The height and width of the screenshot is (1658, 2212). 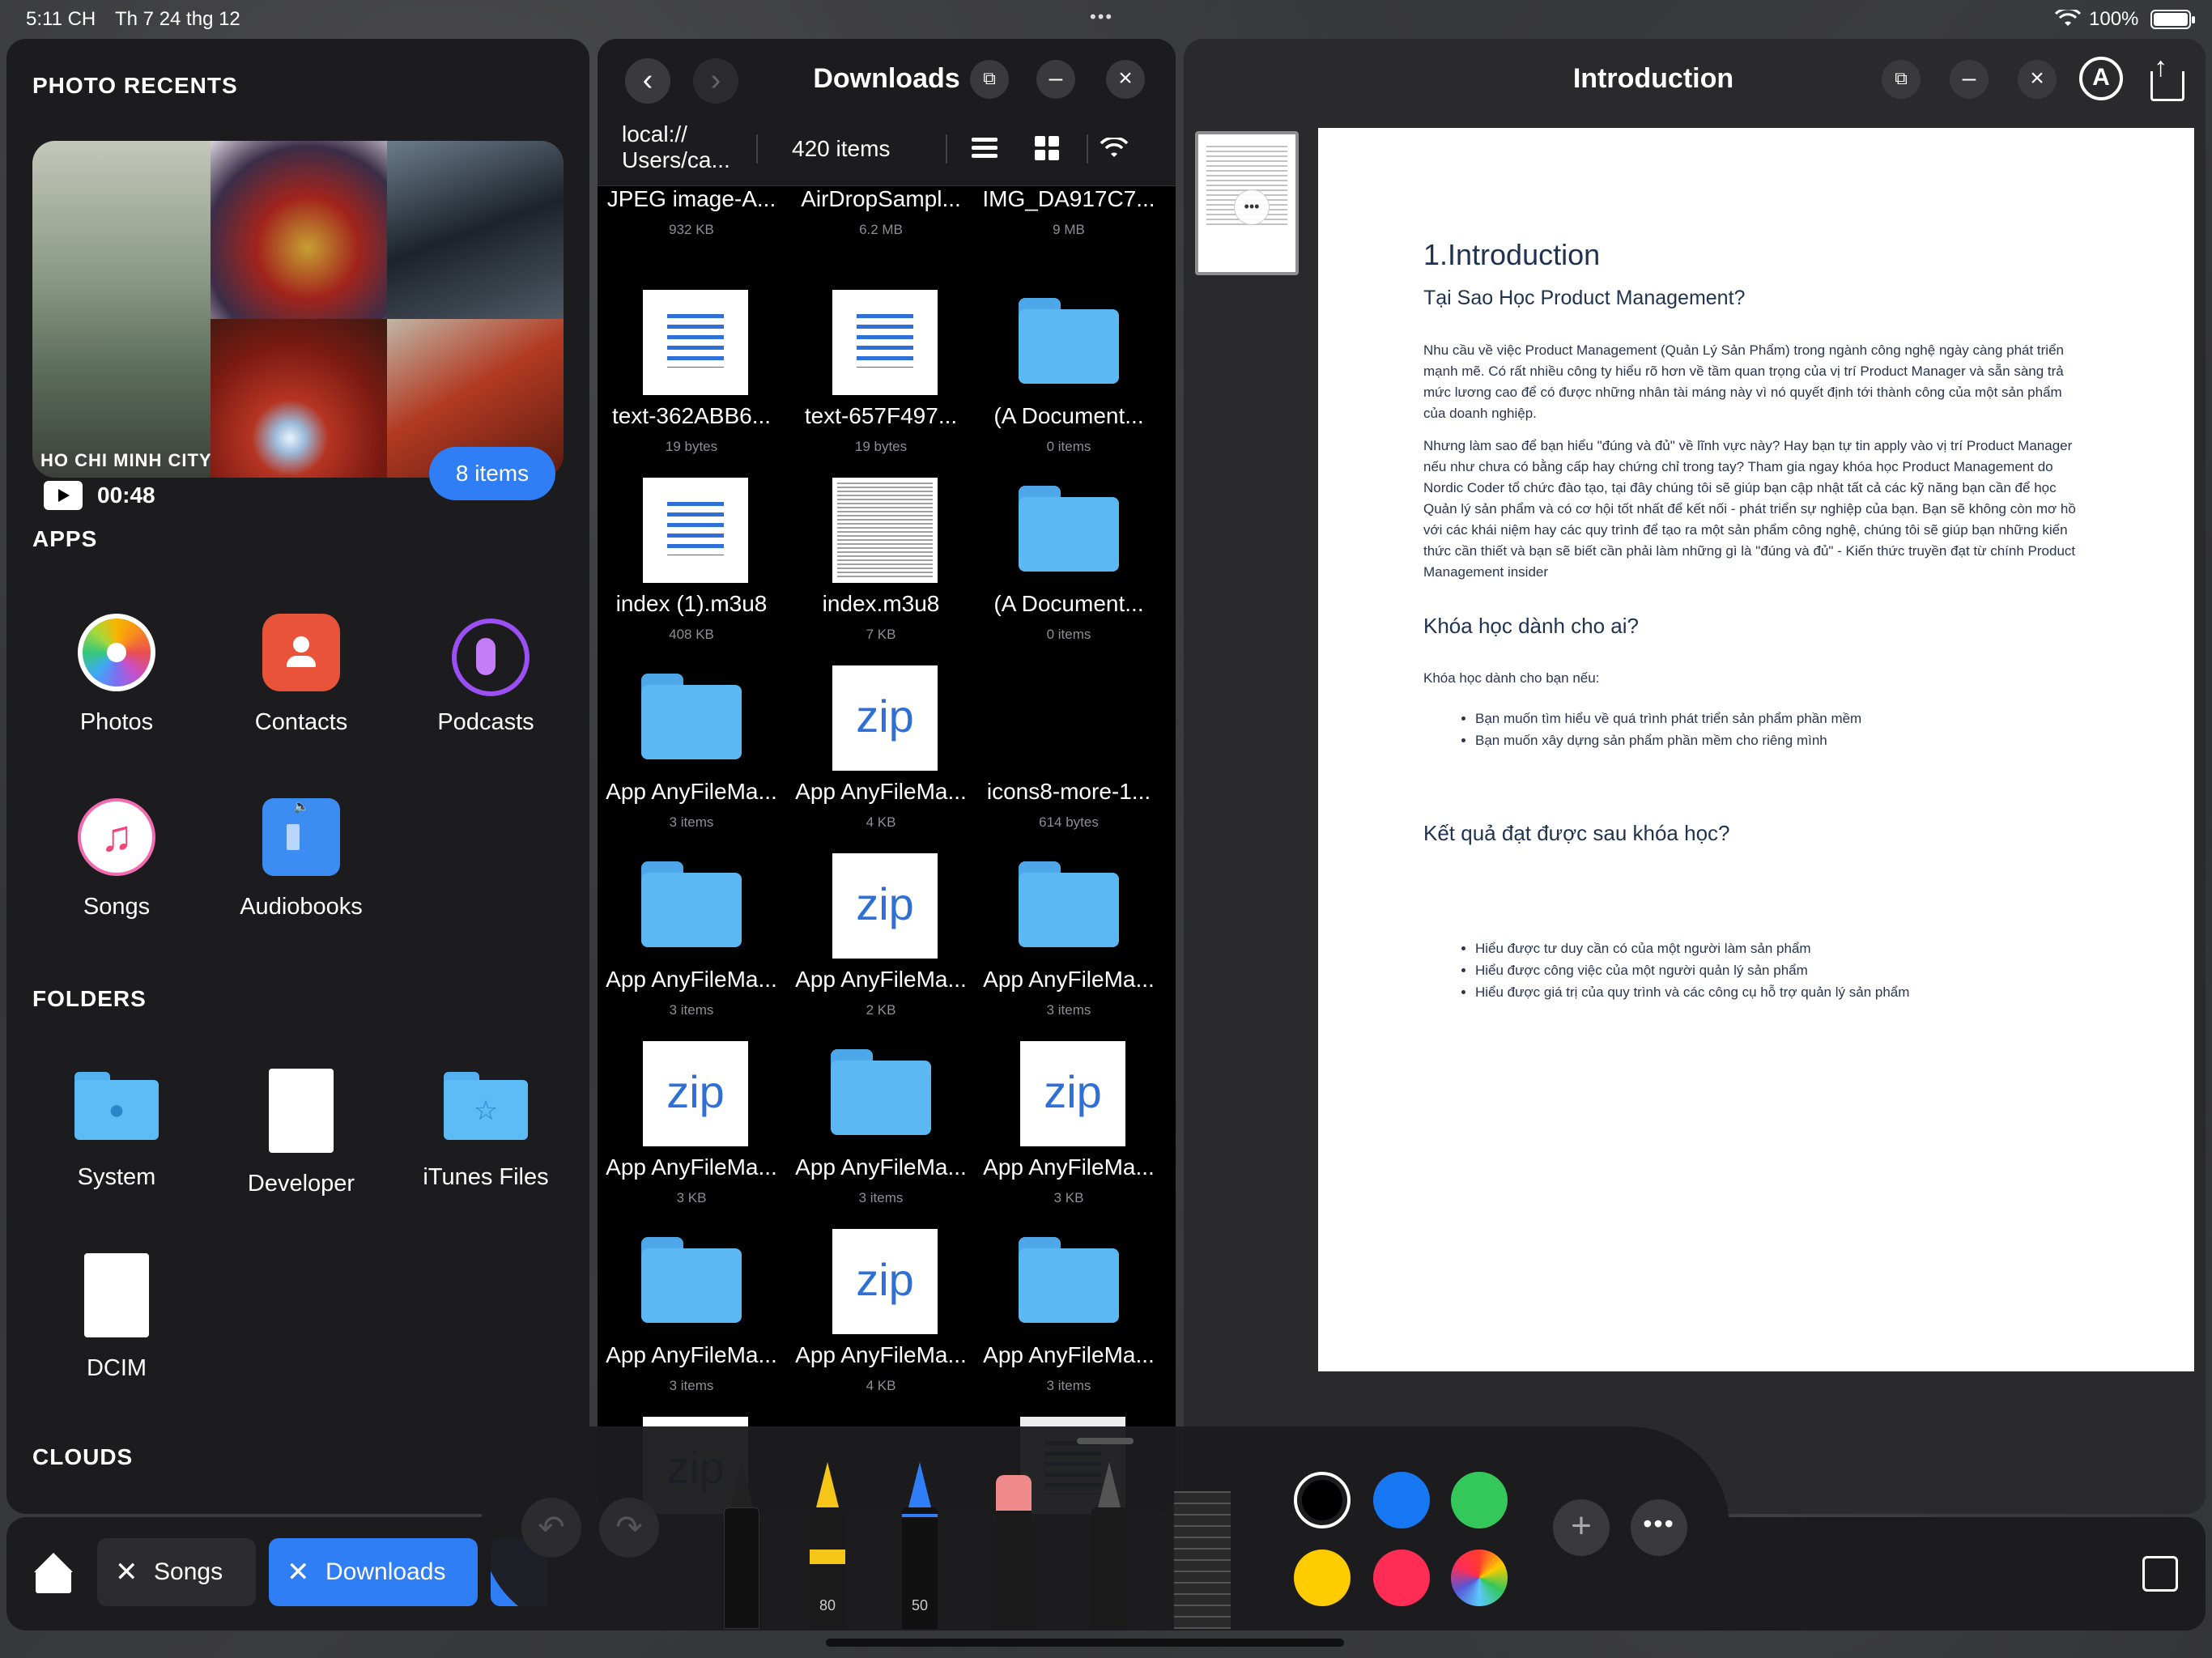 What do you see at coordinates (887, 78) in the screenshot?
I see `downloads-header: ‹ › Downloads ⧉ – ×` at bounding box center [887, 78].